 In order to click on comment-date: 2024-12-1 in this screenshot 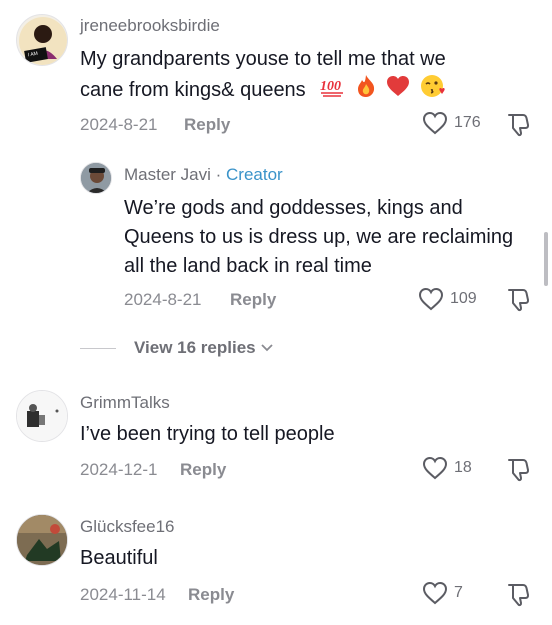, I will do `click(119, 469)`.